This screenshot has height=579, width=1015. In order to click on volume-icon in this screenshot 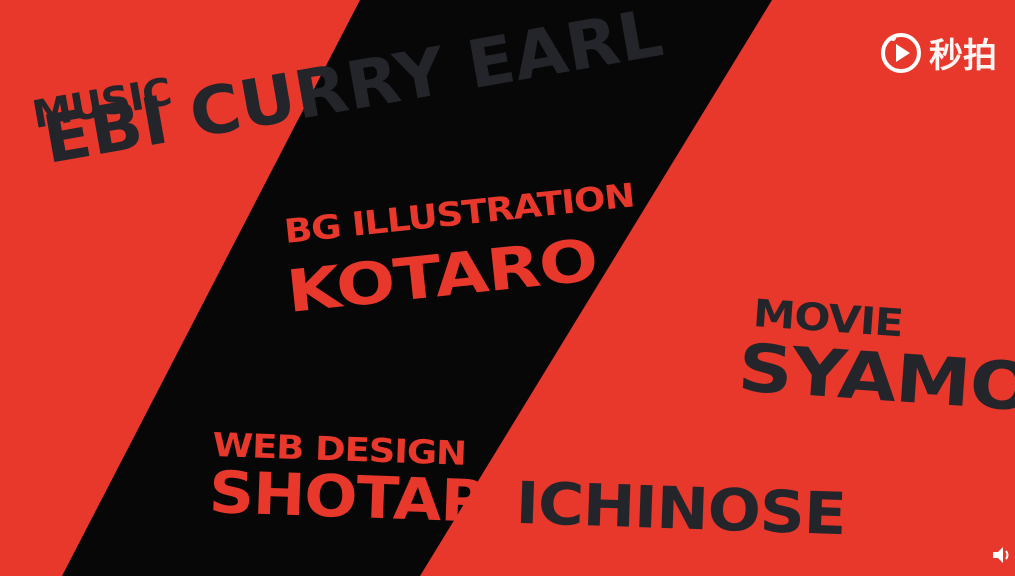, I will do `click(1002, 555)`.